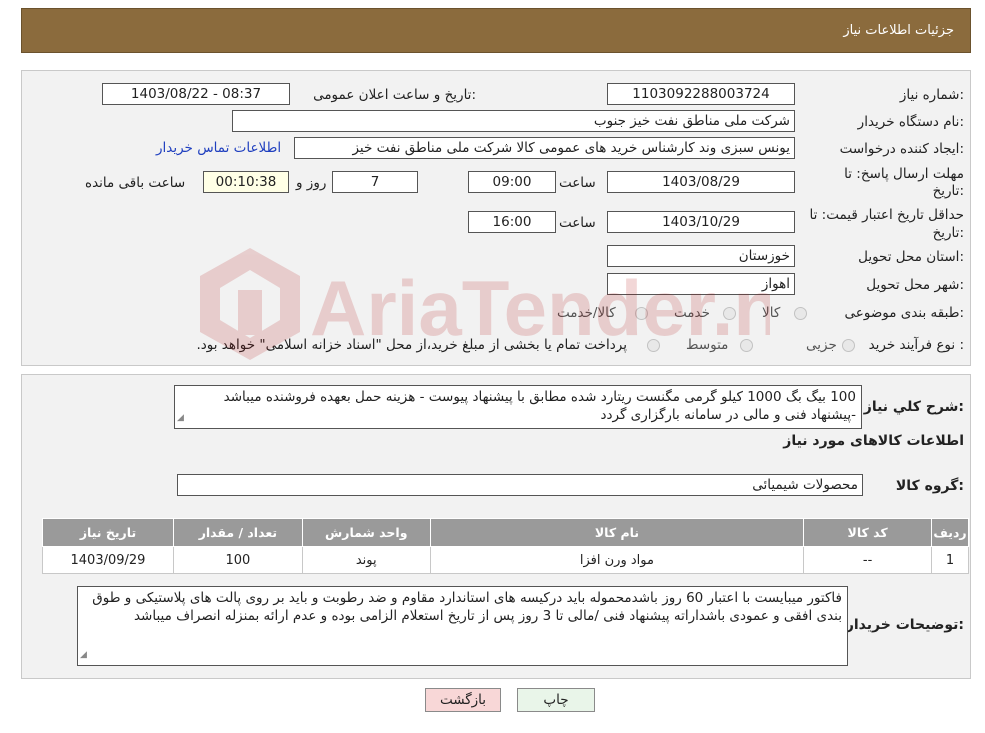 This screenshot has width=985, height=733. I want to click on province-label: استان محل تحویل:, so click(911, 257).